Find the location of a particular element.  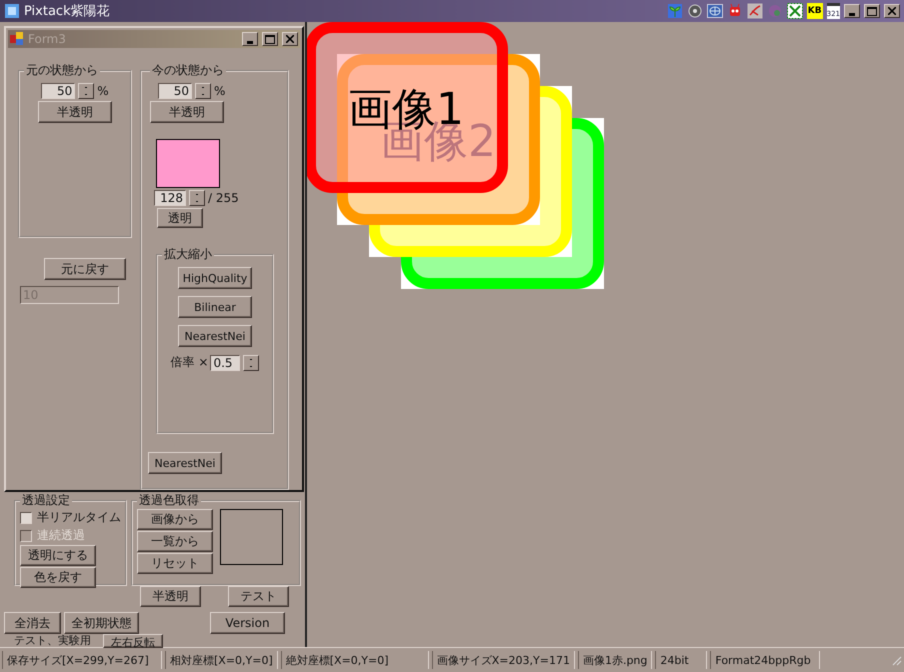

action-button: 一覧から is located at coordinates (175, 541).